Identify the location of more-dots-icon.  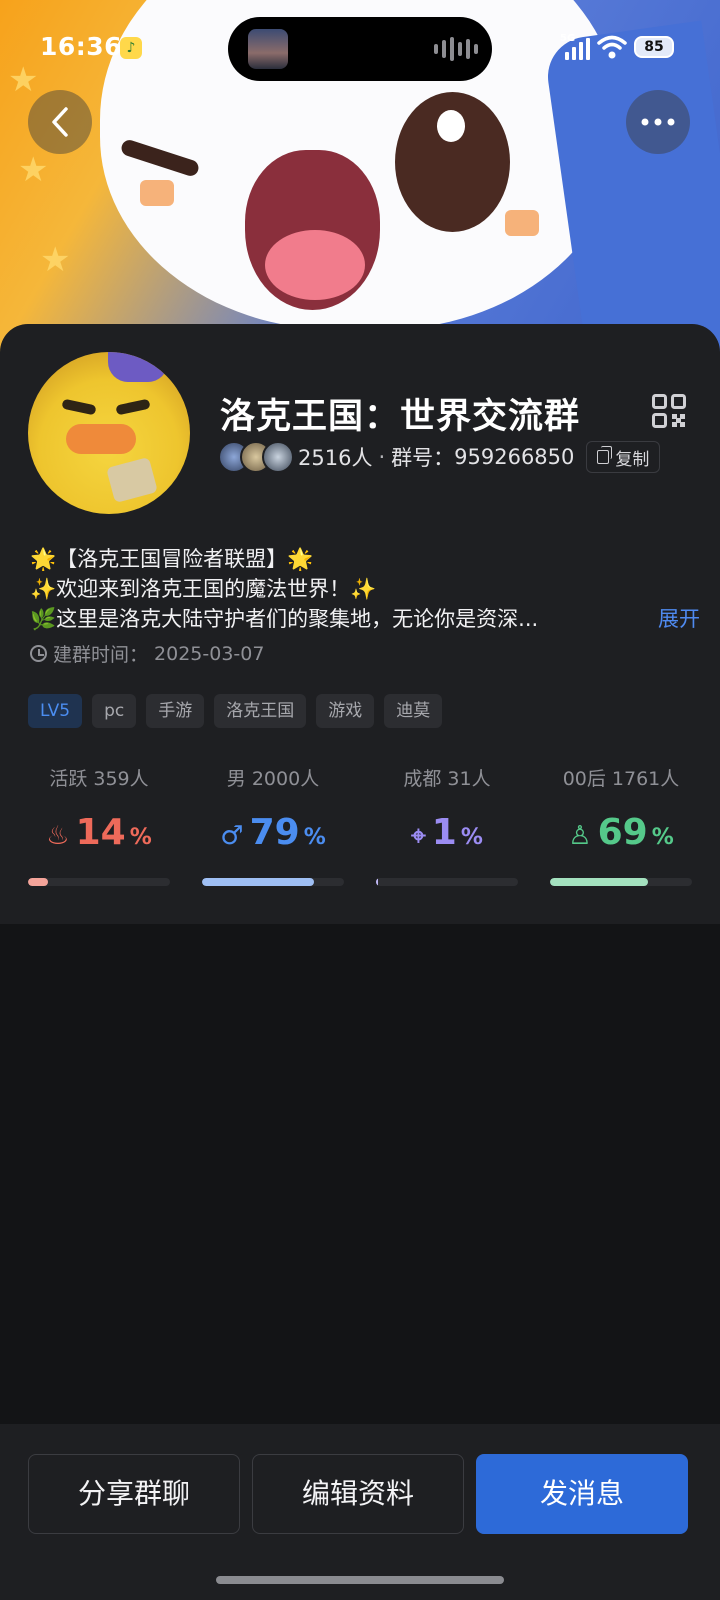
(658, 122).